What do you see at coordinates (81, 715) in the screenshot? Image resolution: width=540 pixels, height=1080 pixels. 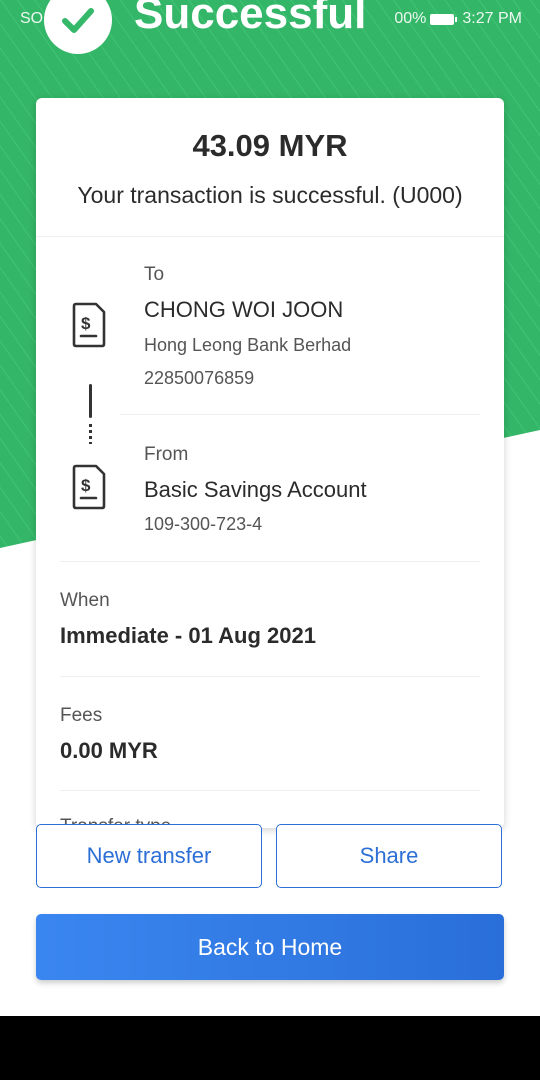 I see `fees-label: Fees` at bounding box center [81, 715].